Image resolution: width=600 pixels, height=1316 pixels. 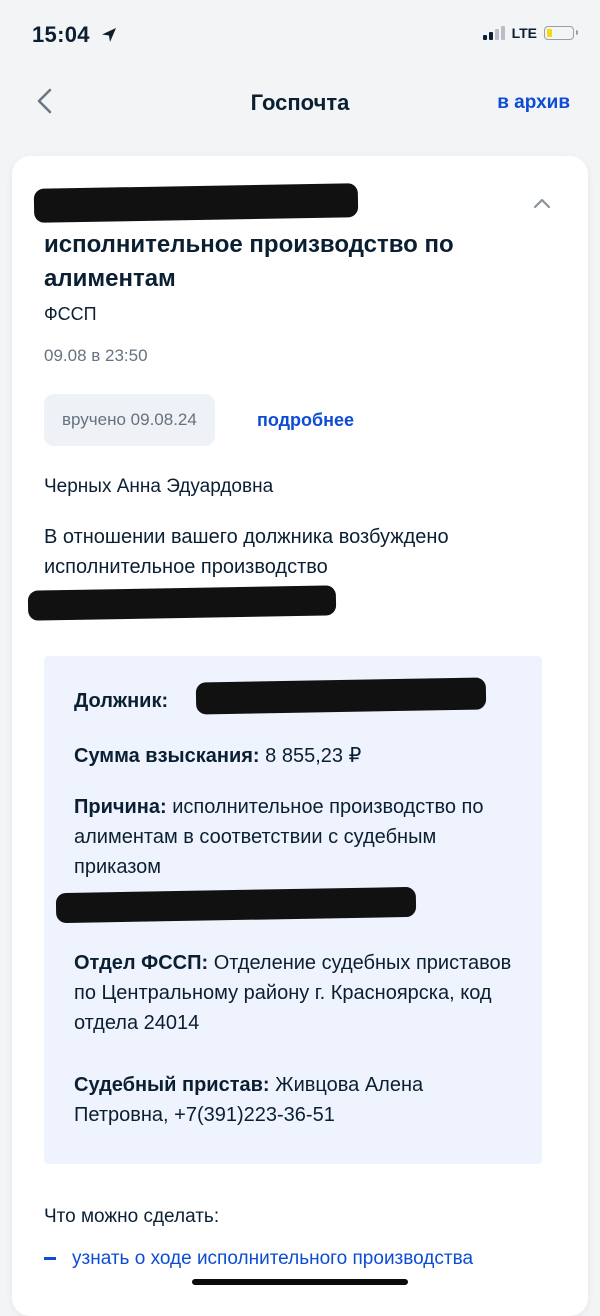 What do you see at coordinates (493, 33) in the screenshot?
I see `signal-icon` at bounding box center [493, 33].